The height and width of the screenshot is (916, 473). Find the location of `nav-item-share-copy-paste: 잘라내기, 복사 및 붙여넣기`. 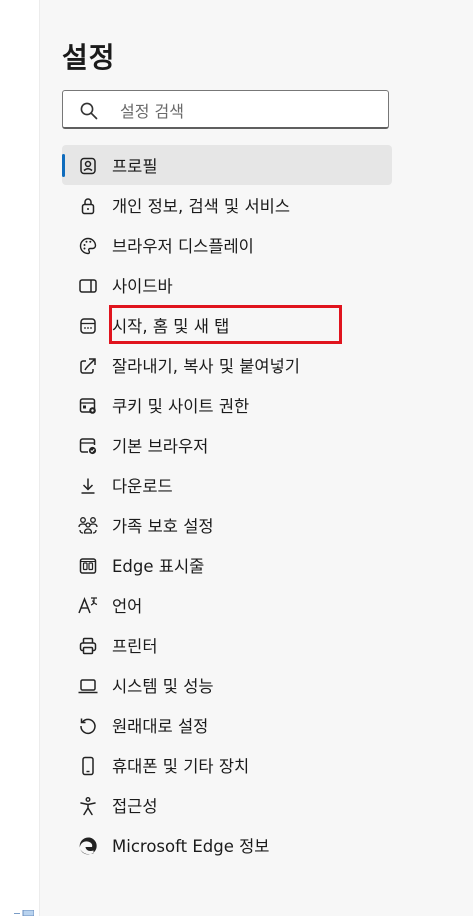

nav-item-share-copy-paste: 잘라내기, 복사 및 붙여넣기 is located at coordinates (227, 365).